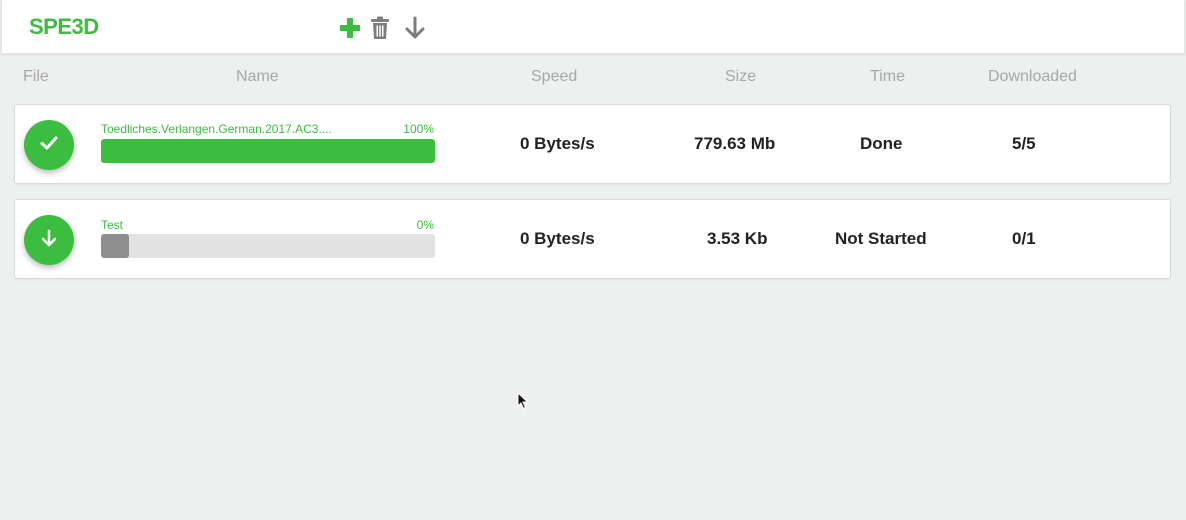  Describe the element at coordinates (735, 143) in the screenshot. I see `size-value: 779.63 Mb` at that location.